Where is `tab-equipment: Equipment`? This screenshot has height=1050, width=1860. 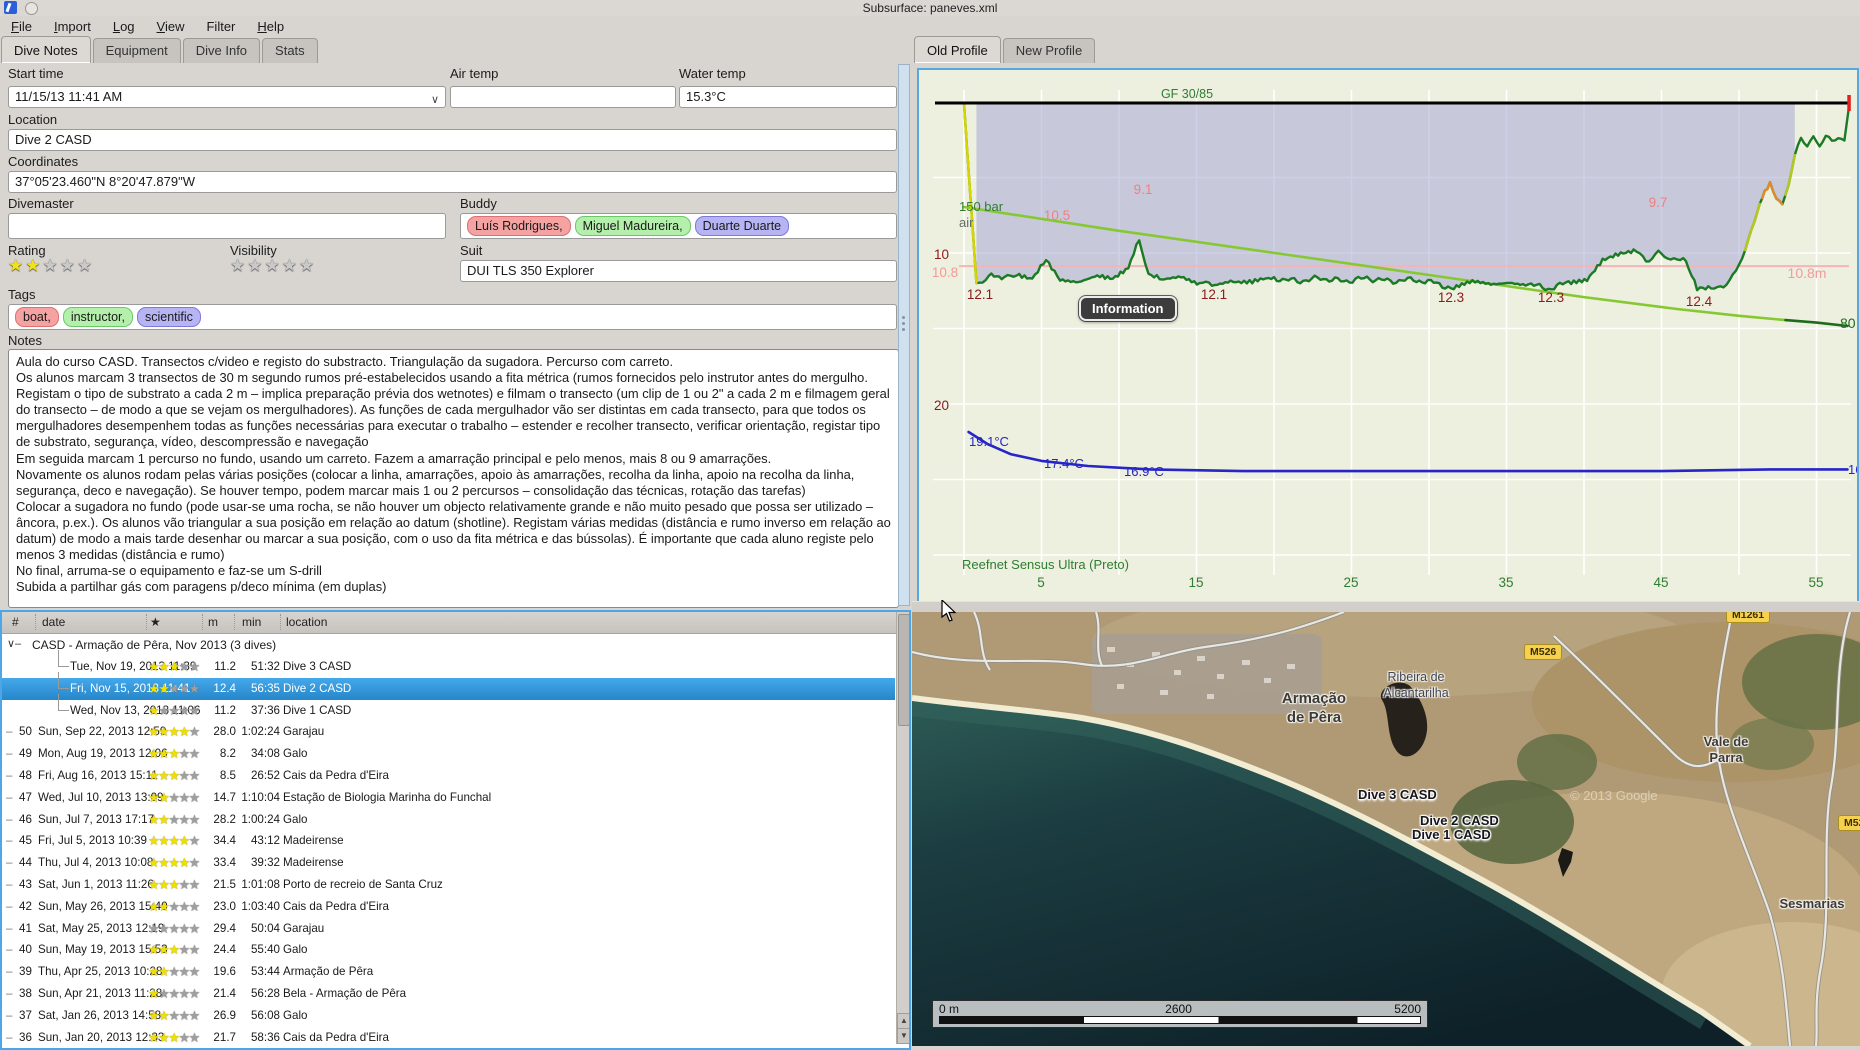 tab-equipment: Equipment is located at coordinates (136, 50).